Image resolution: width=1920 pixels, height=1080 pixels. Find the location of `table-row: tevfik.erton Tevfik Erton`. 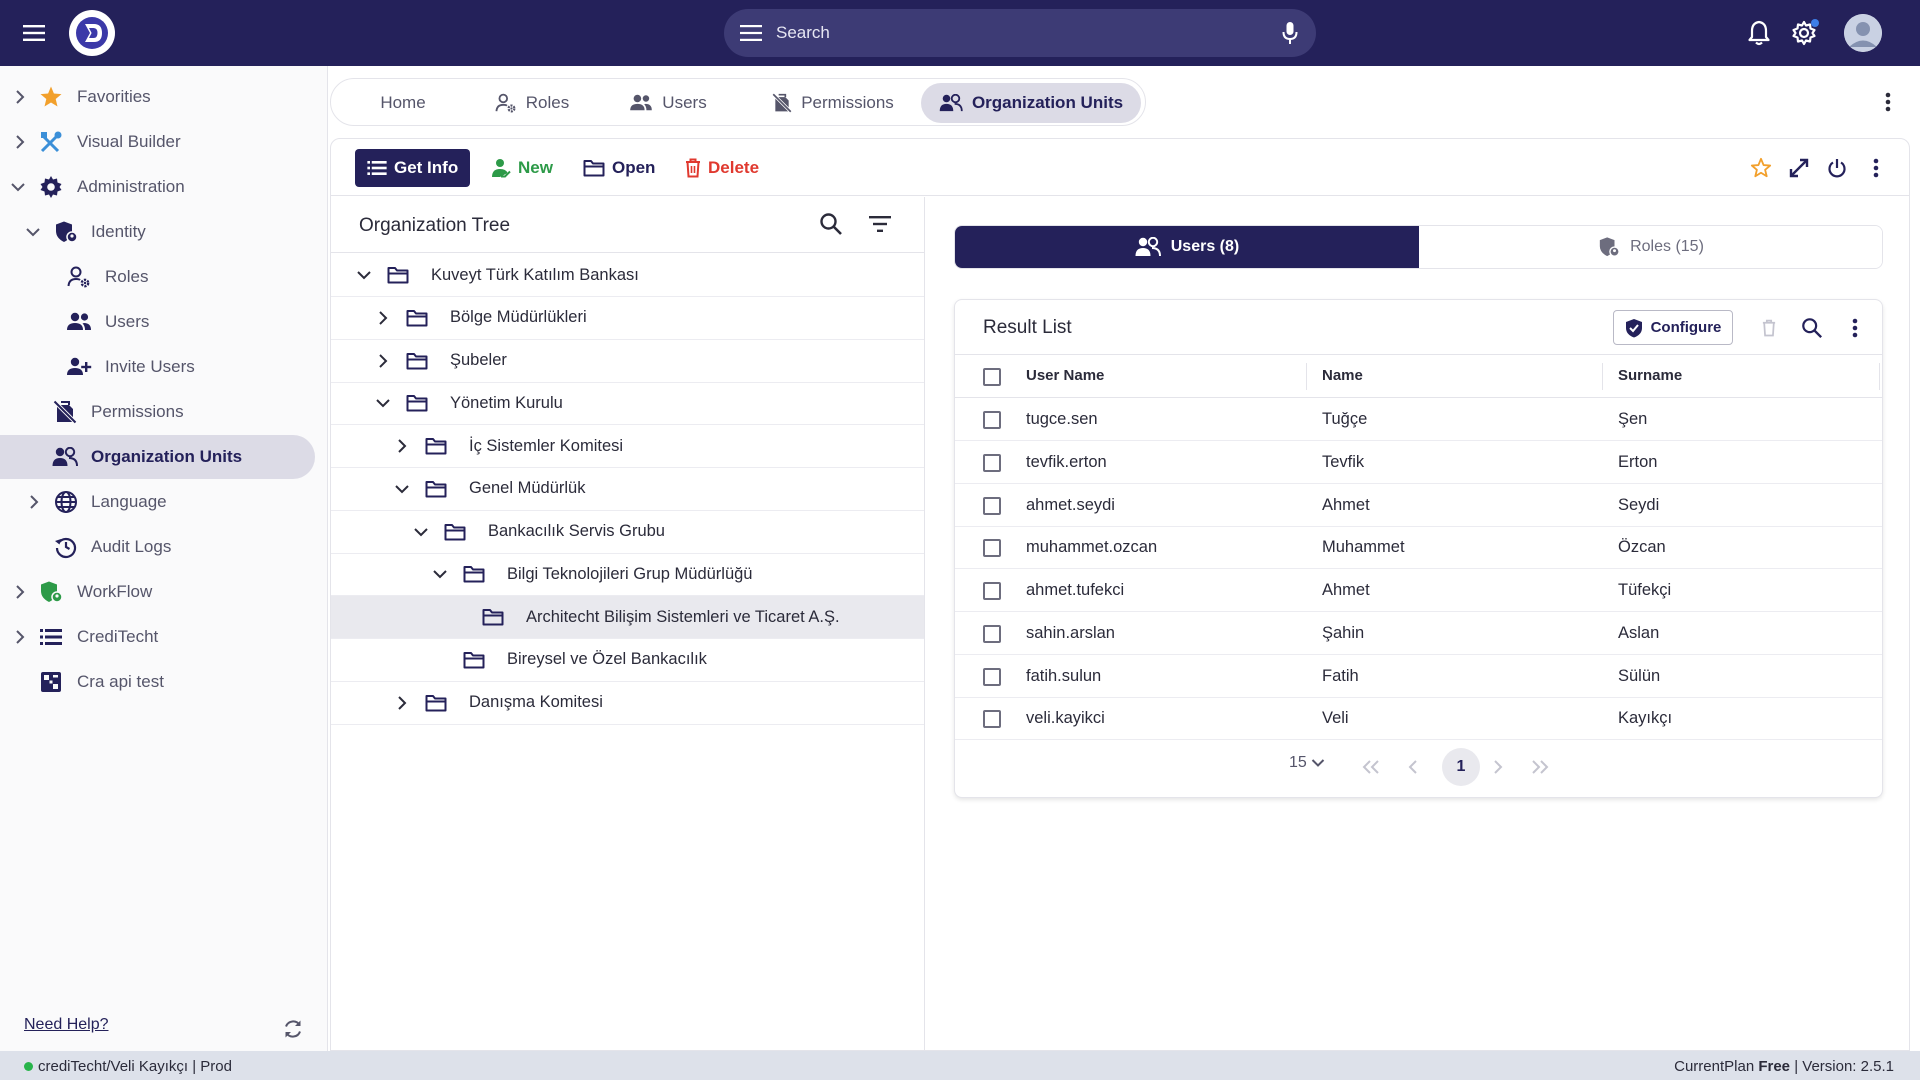

table-row: tevfik.erton Tevfik Erton is located at coordinates (1418, 462).